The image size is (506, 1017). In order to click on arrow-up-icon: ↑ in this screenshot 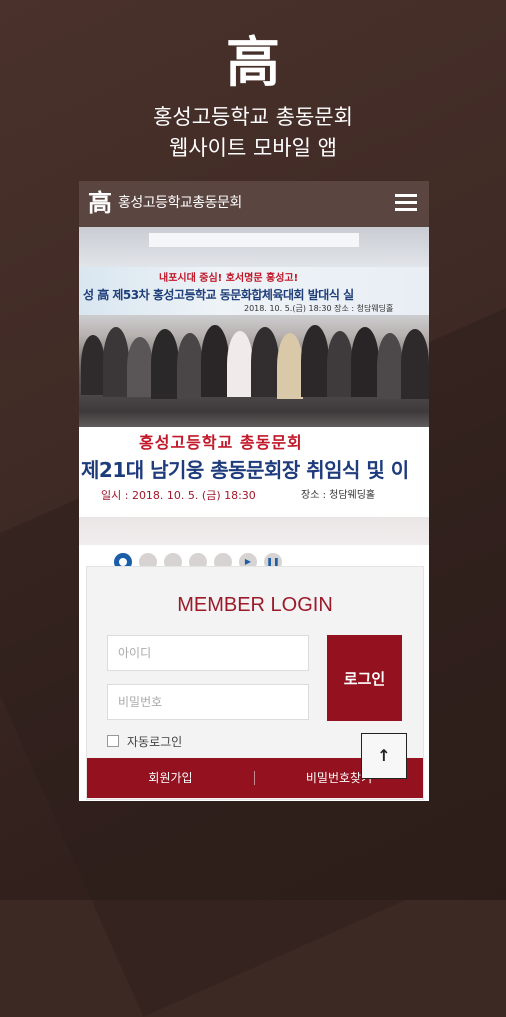, I will do `click(384, 755)`.